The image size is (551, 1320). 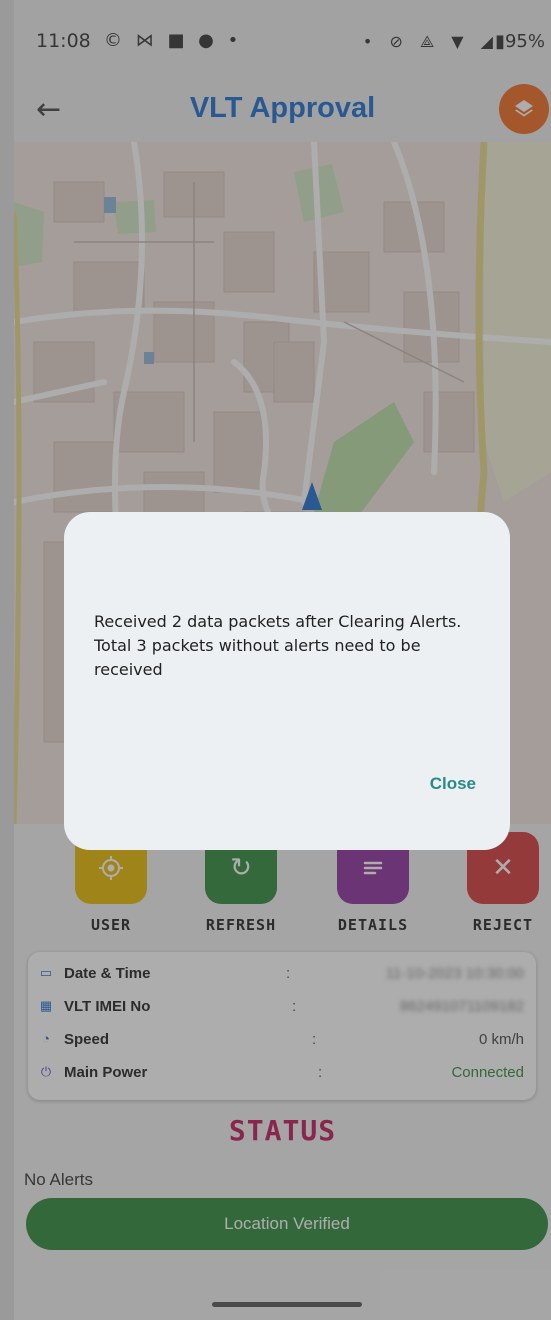 What do you see at coordinates (453, 784) in the screenshot?
I see `close-button: Close` at bounding box center [453, 784].